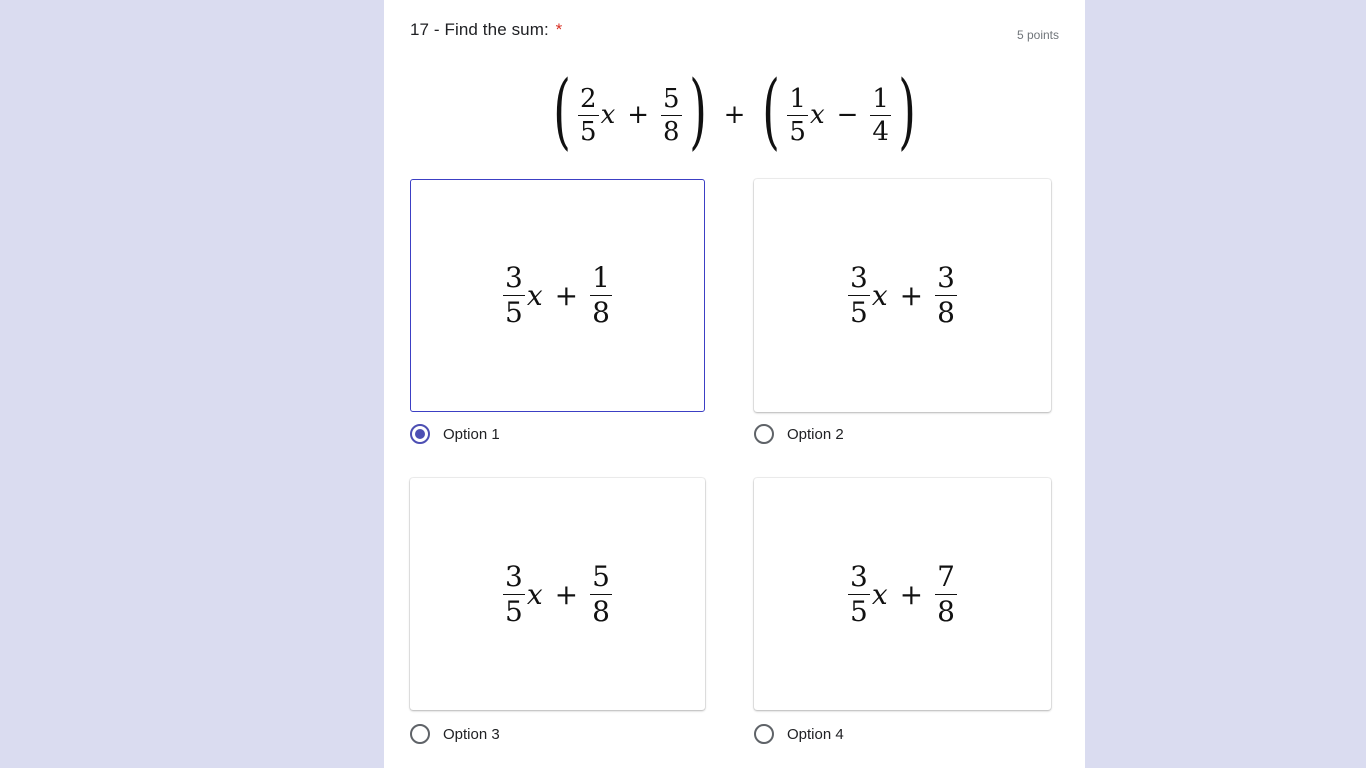 The image size is (1366, 768). I want to click on question-title: 17 - Find the sum: *, so click(486, 30).